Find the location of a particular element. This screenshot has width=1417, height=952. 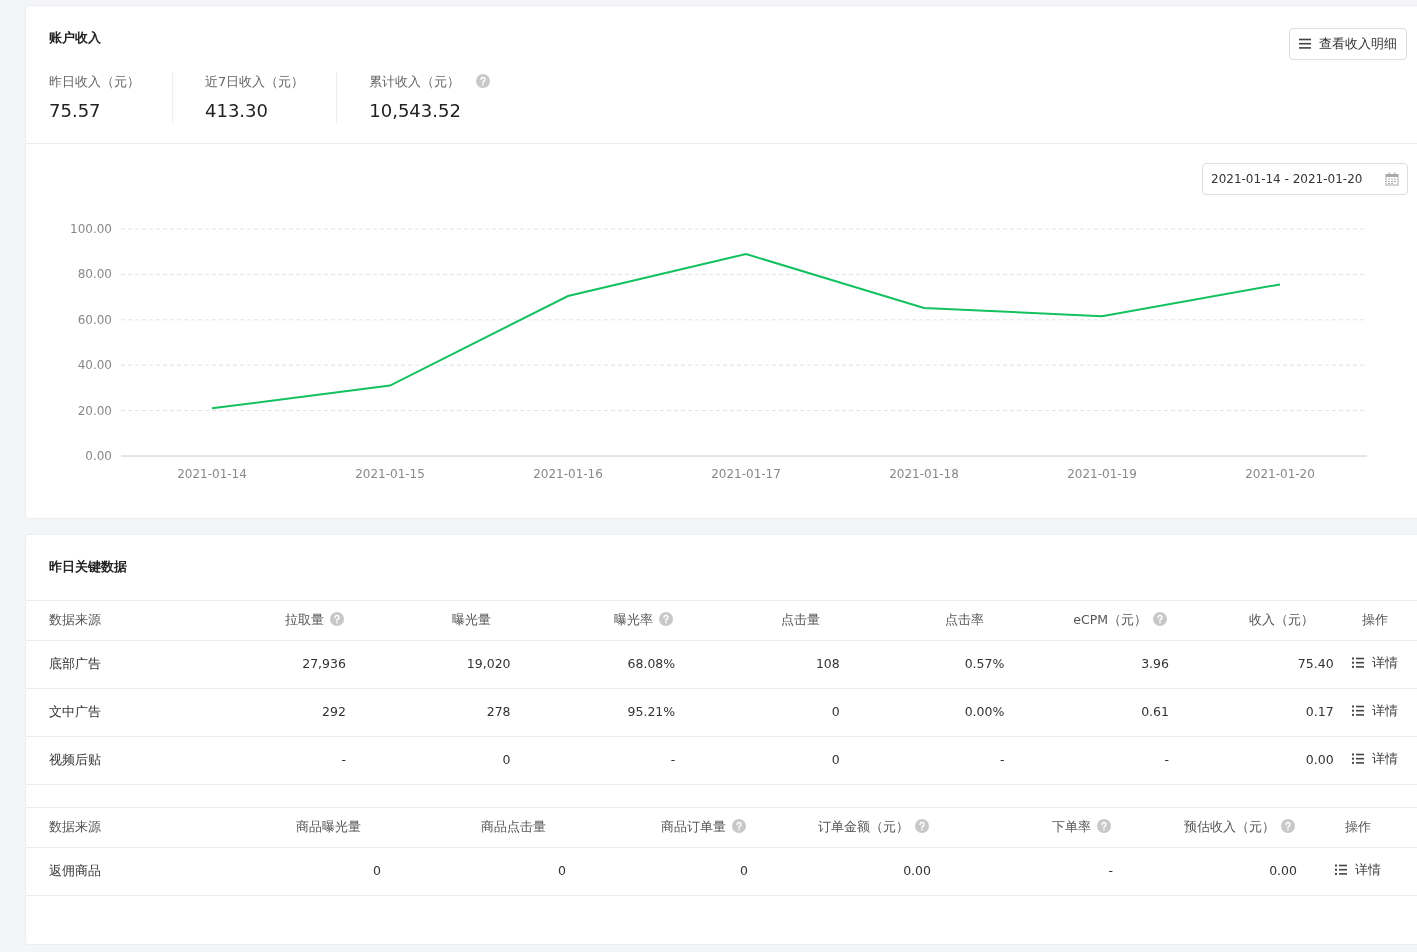

table-cell: 95.21% is located at coordinates (651, 712).